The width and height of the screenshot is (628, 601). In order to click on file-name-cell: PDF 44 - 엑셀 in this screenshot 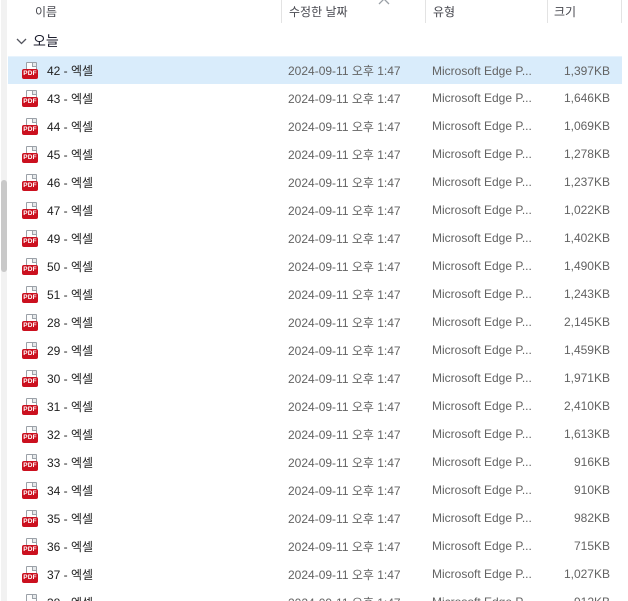, I will do `click(144, 126)`.